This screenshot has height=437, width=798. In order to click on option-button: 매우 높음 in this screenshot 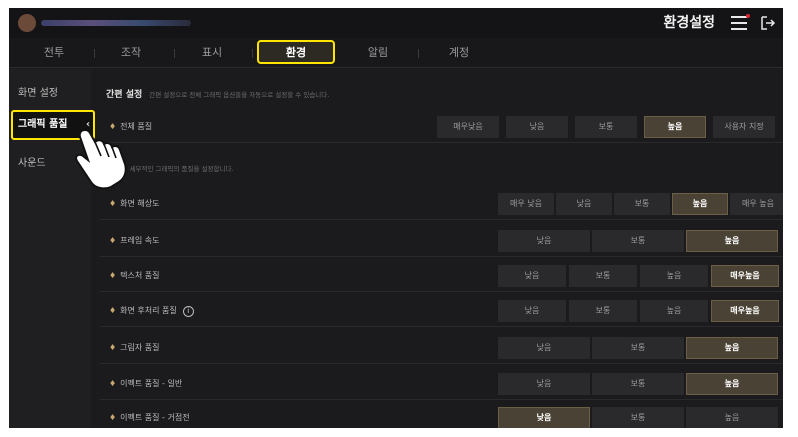, I will do `click(756, 204)`.